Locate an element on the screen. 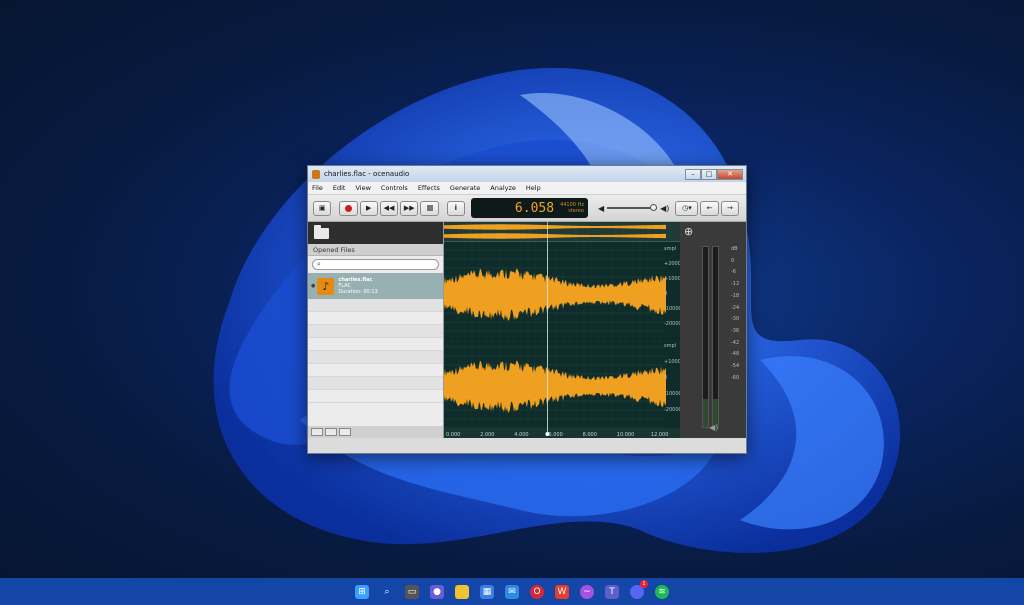  level-meter-left is located at coordinates (705, 337).